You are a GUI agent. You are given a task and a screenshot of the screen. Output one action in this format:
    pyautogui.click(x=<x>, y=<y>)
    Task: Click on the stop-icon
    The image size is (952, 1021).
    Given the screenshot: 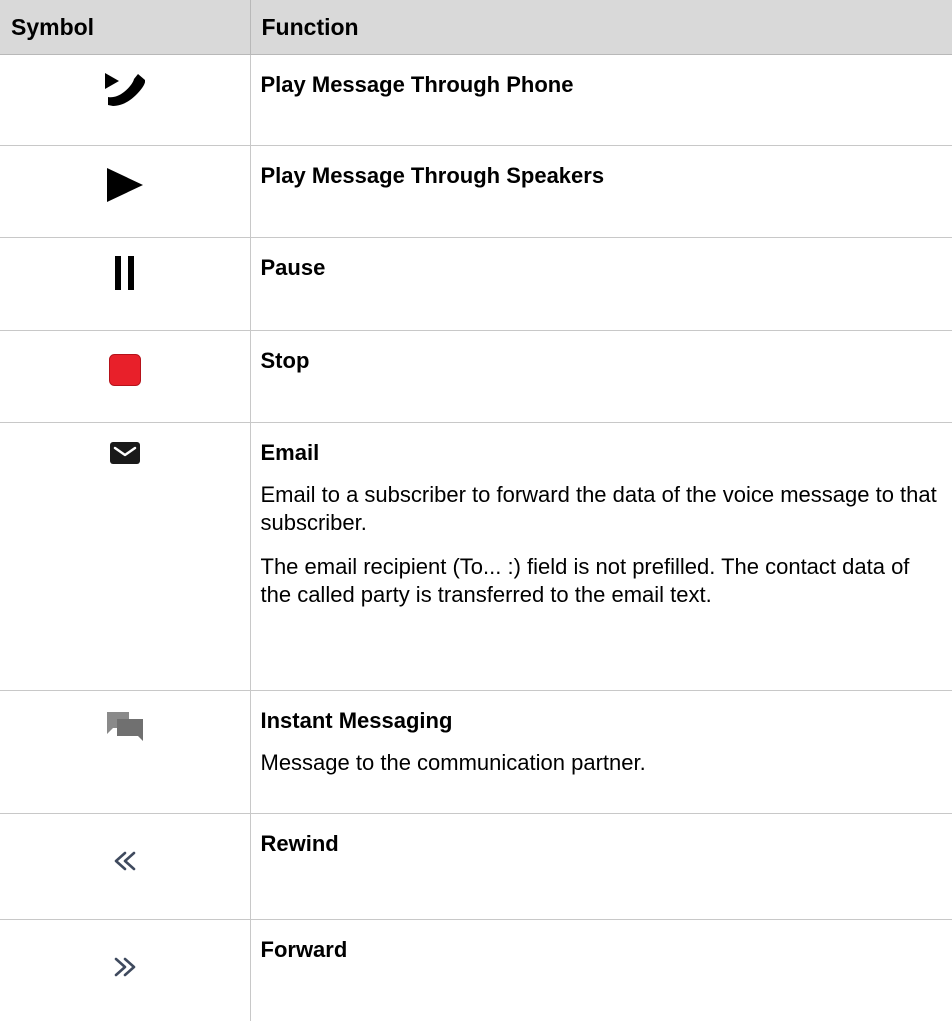 What is the action you would take?
    pyautogui.click(x=125, y=370)
    